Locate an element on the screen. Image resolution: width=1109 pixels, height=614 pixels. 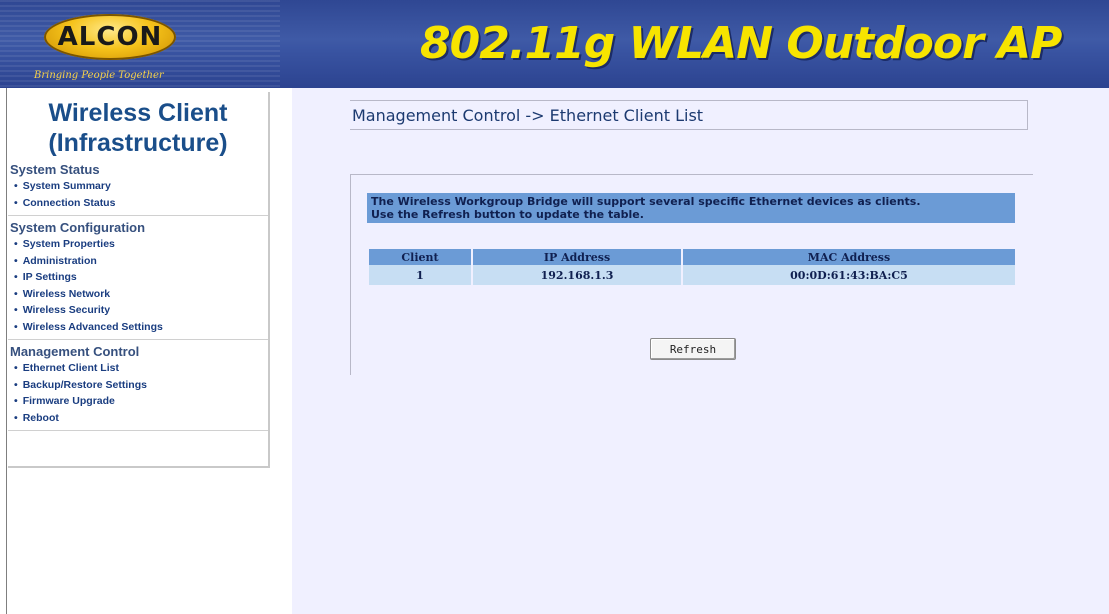
column-header-client: Client is located at coordinates (420, 257).